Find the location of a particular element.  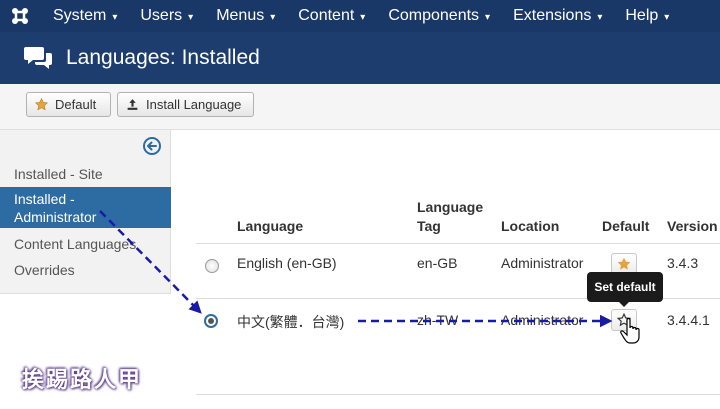

nav-system: System ▾ is located at coordinates (83, 16).